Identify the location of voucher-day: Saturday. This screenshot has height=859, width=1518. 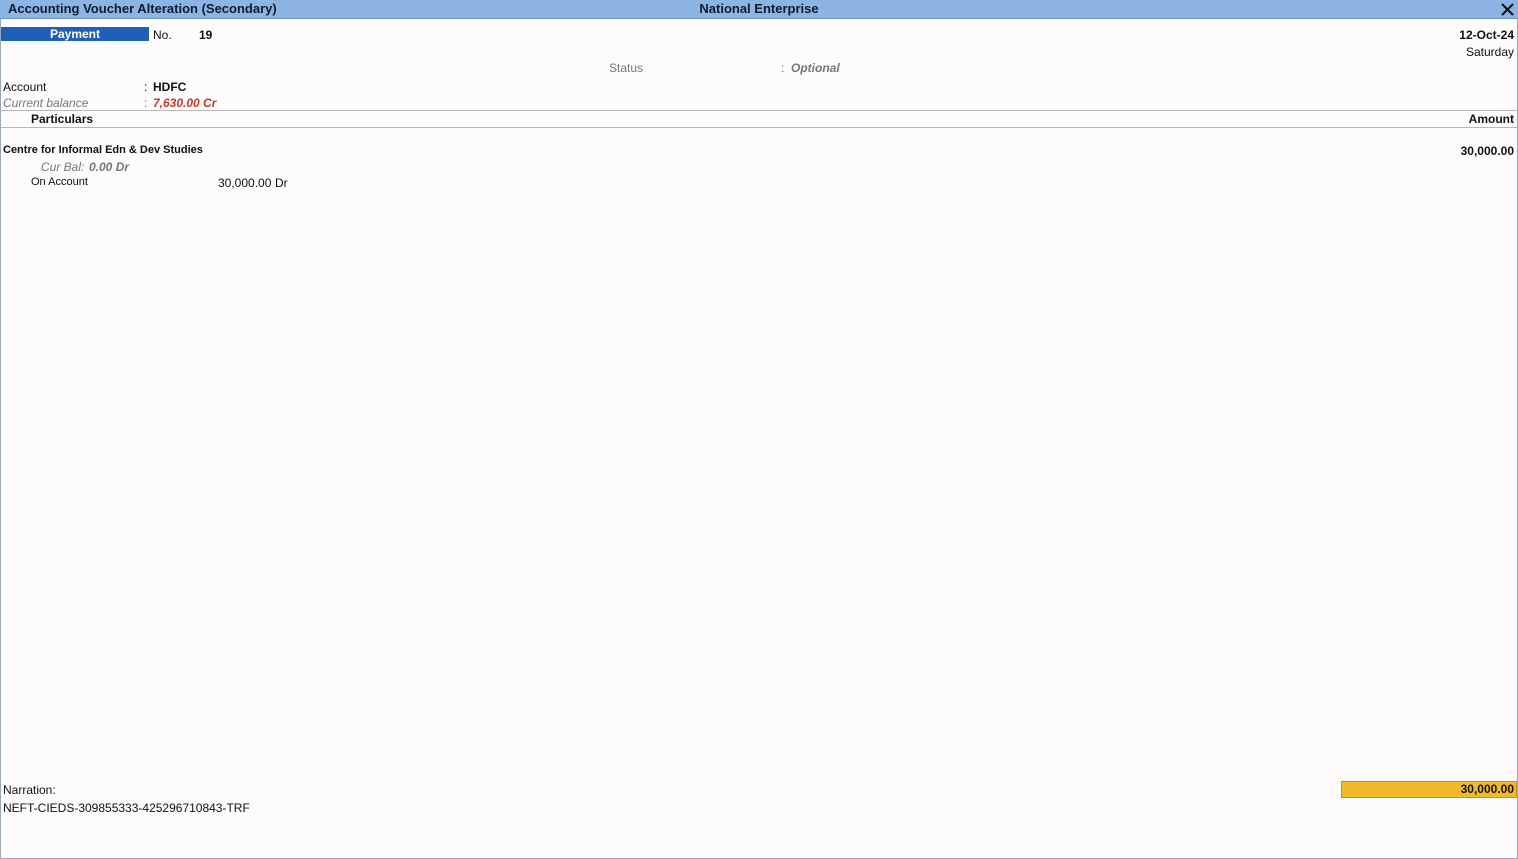
(1489, 52).